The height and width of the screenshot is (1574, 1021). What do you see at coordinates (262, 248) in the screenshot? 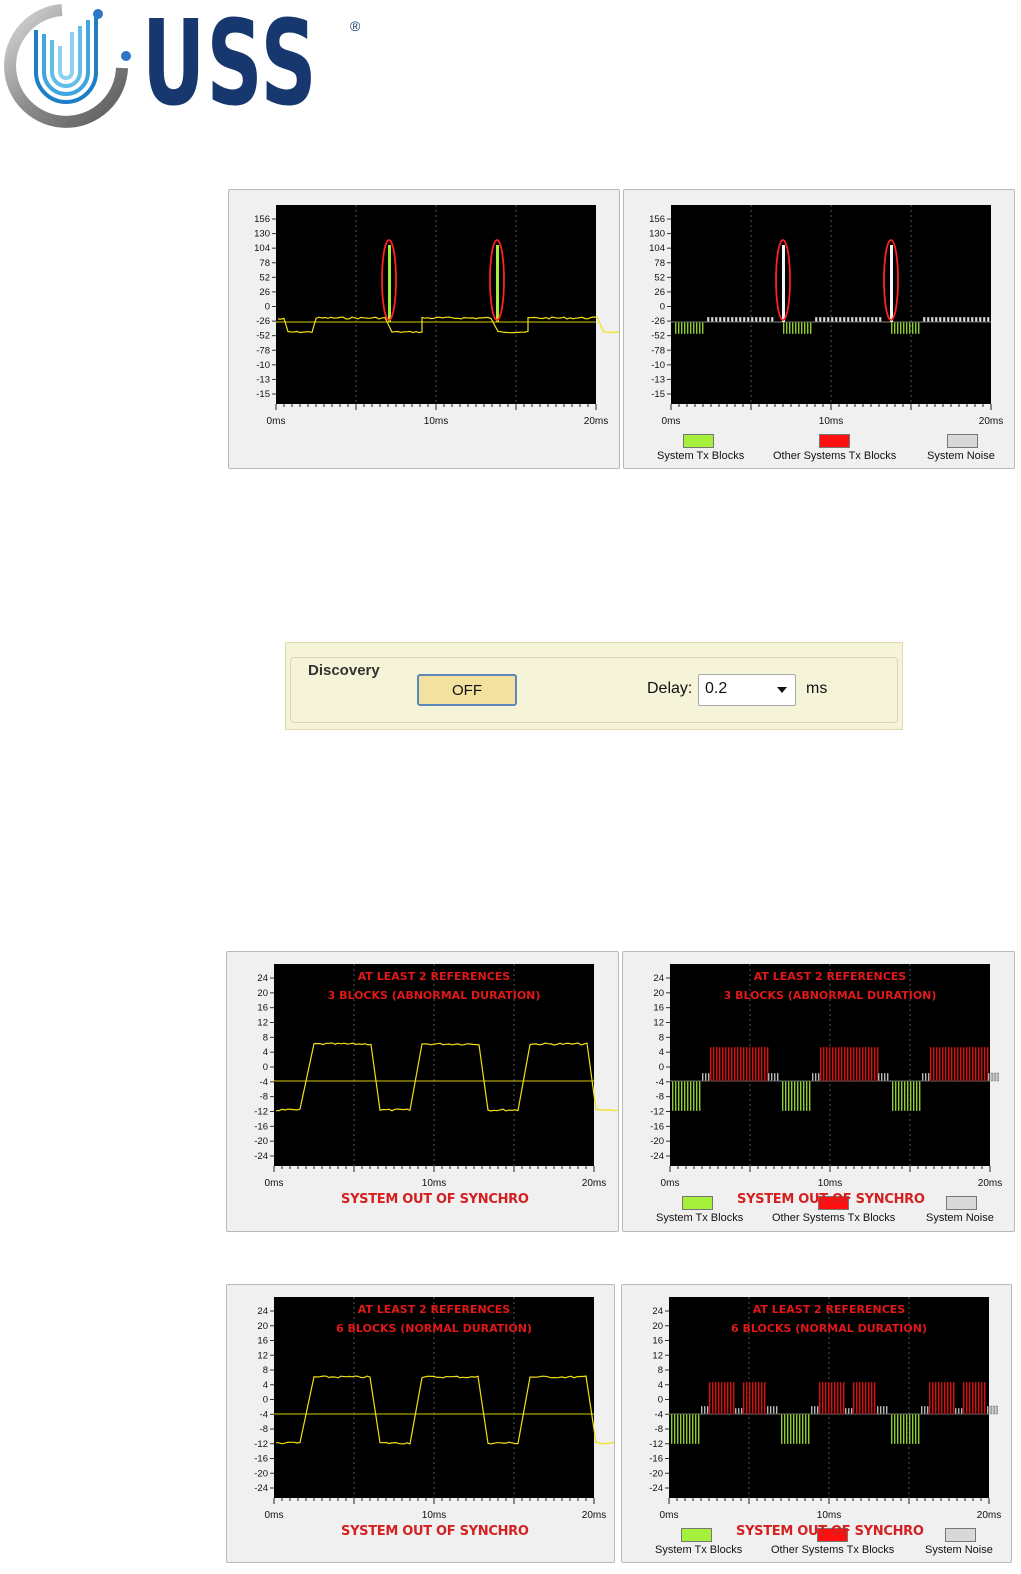
I see `y-tick-label: 104` at bounding box center [262, 248].